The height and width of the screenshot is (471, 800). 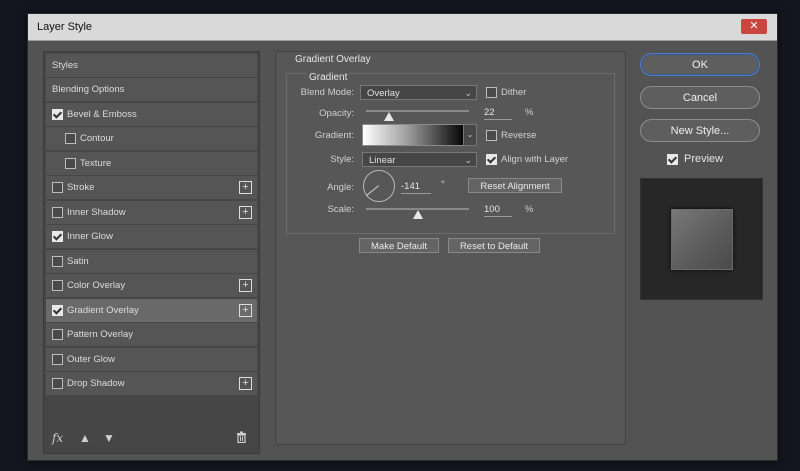 What do you see at coordinates (57, 261) in the screenshot?
I see `satin-checkbox` at bounding box center [57, 261].